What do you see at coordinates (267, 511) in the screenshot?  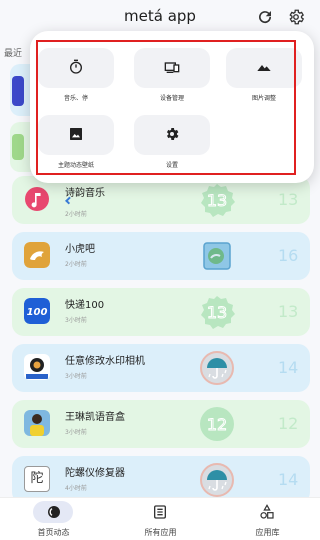 I see `app-library-icon` at bounding box center [267, 511].